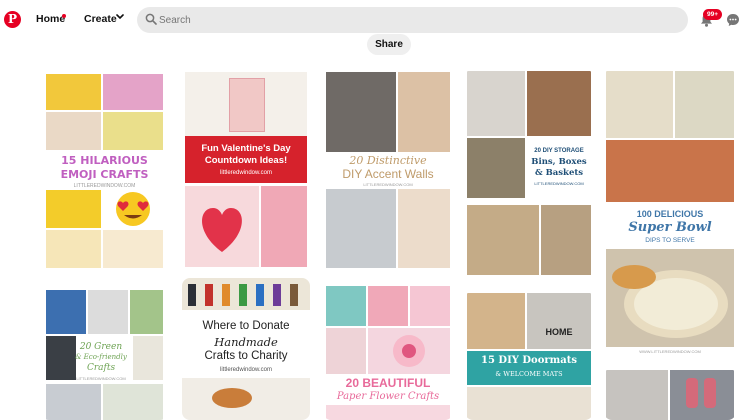  What do you see at coordinates (670, 240) in the screenshot?
I see `pin-title-line3: DIPS TO SERVE` at bounding box center [670, 240].